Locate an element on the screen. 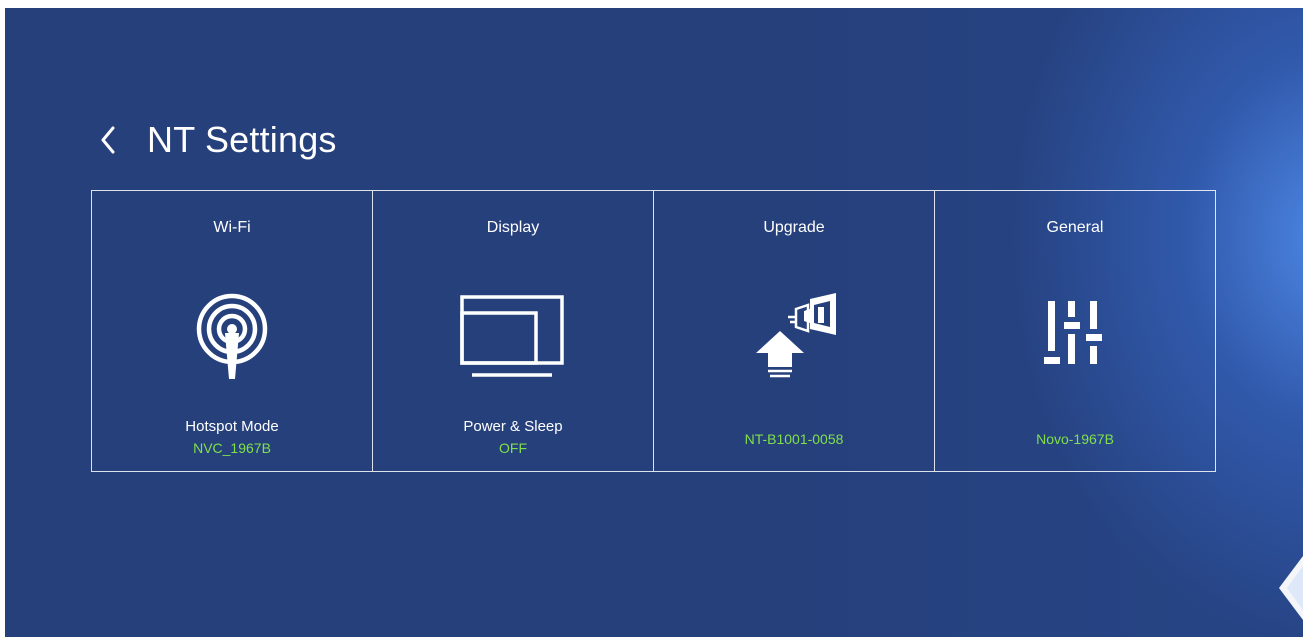 The height and width of the screenshot is (637, 1303). display-monitor-icon is located at coordinates (513, 336).